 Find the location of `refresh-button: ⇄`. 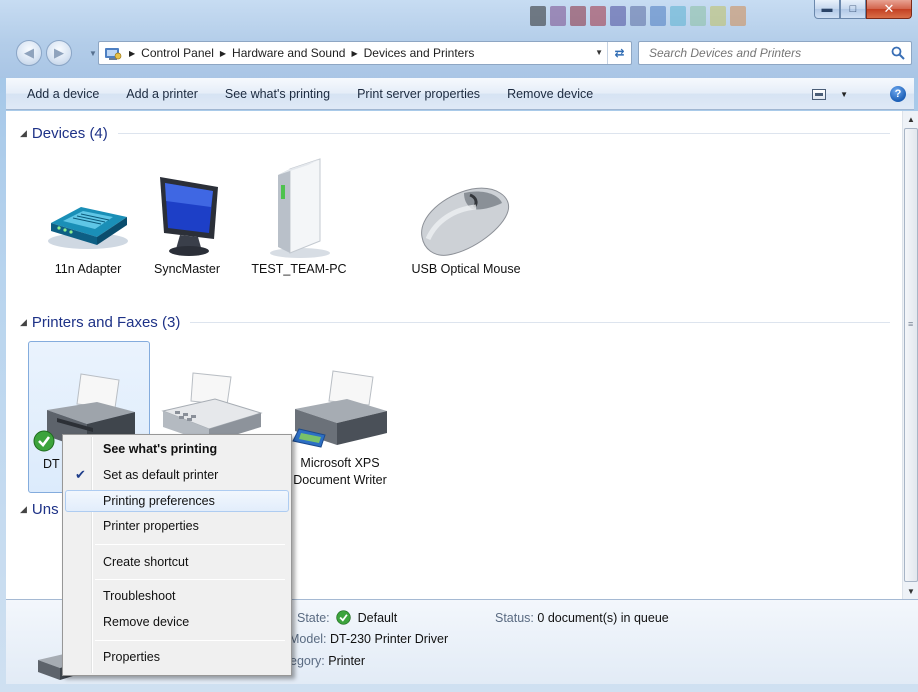

refresh-button: ⇄ is located at coordinates (619, 53).